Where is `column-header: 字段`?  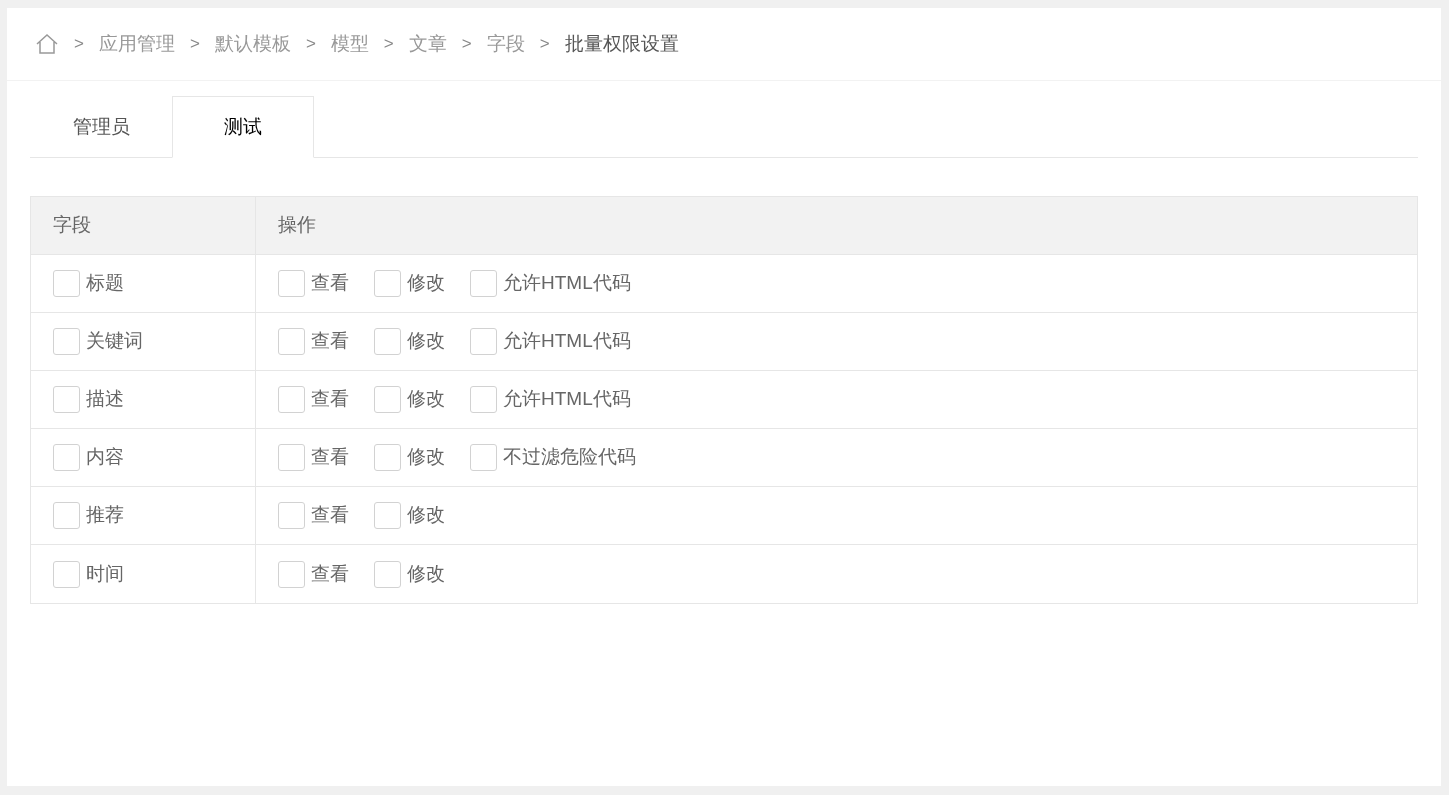 column-header: 字段 is located at coordinates (72, 225).